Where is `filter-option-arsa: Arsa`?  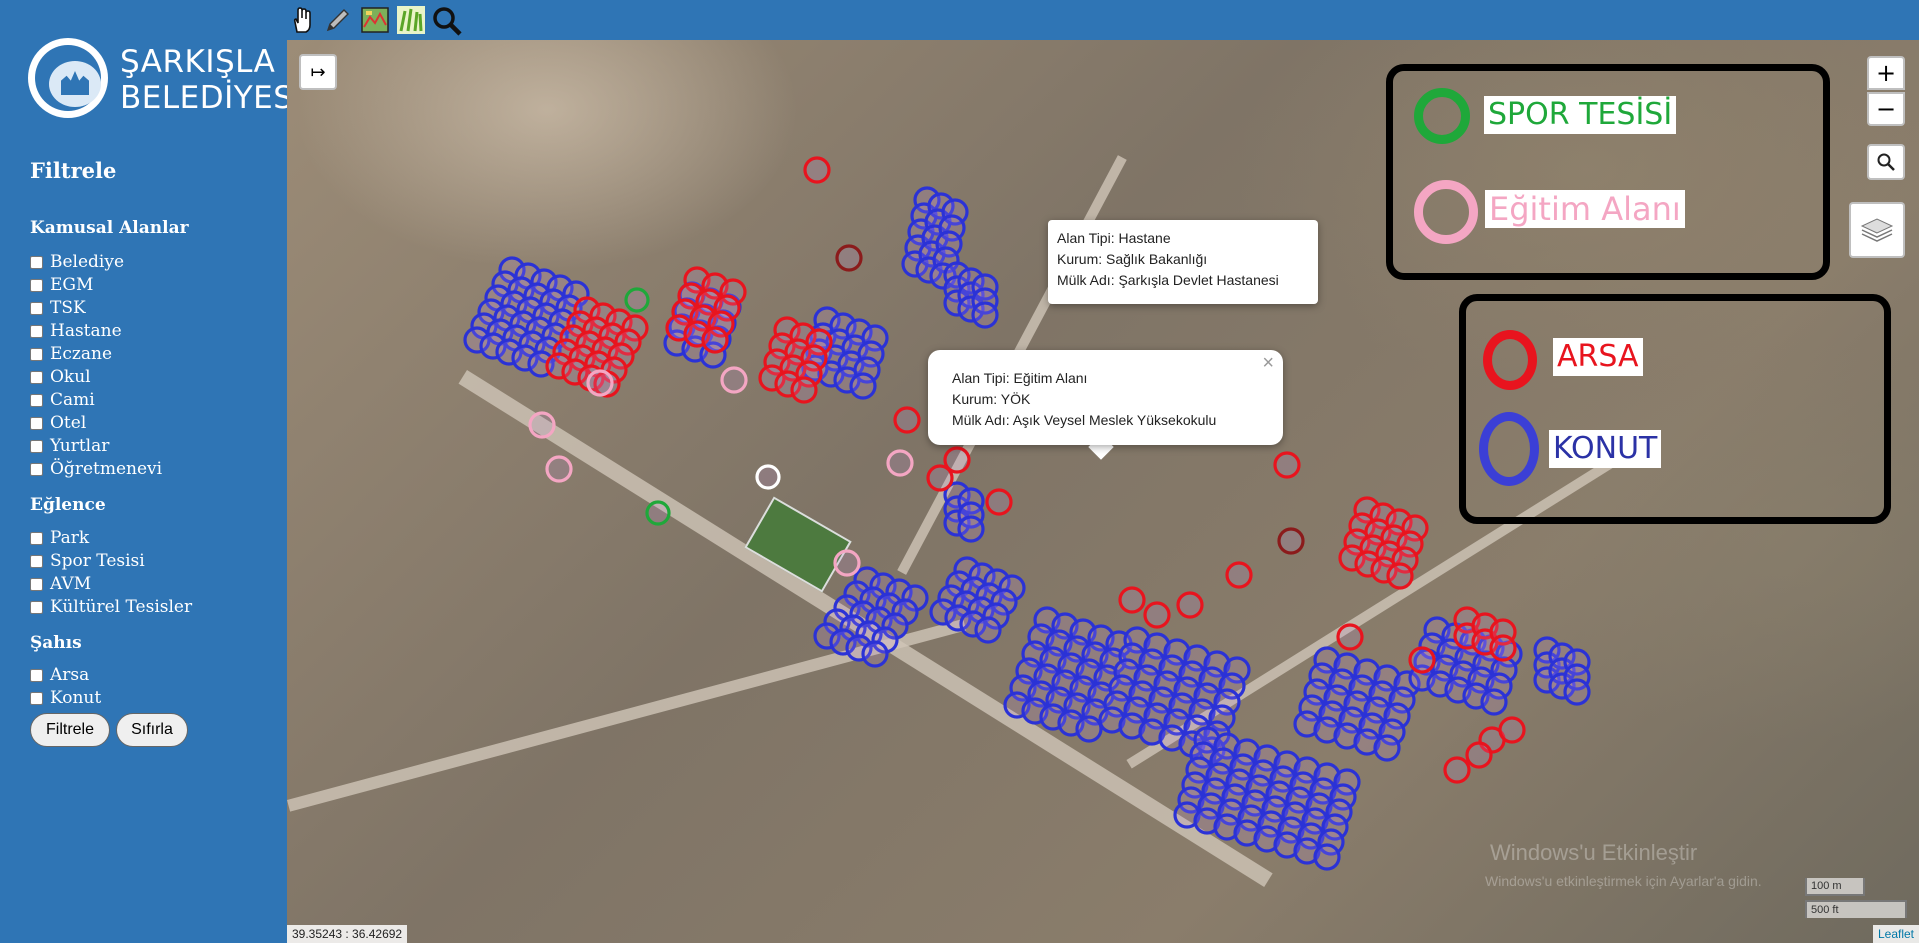 filter-option-arsa: Arsa is located at coordinates (59, 675).